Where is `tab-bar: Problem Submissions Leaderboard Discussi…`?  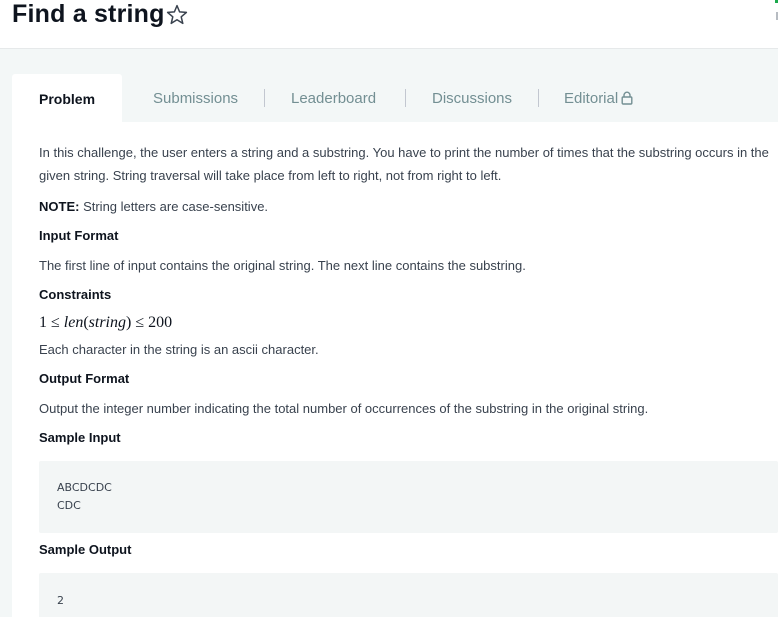
tab-bar: Problem Submissions Leaderboard Discussi… is located at coordinates (395, 98).